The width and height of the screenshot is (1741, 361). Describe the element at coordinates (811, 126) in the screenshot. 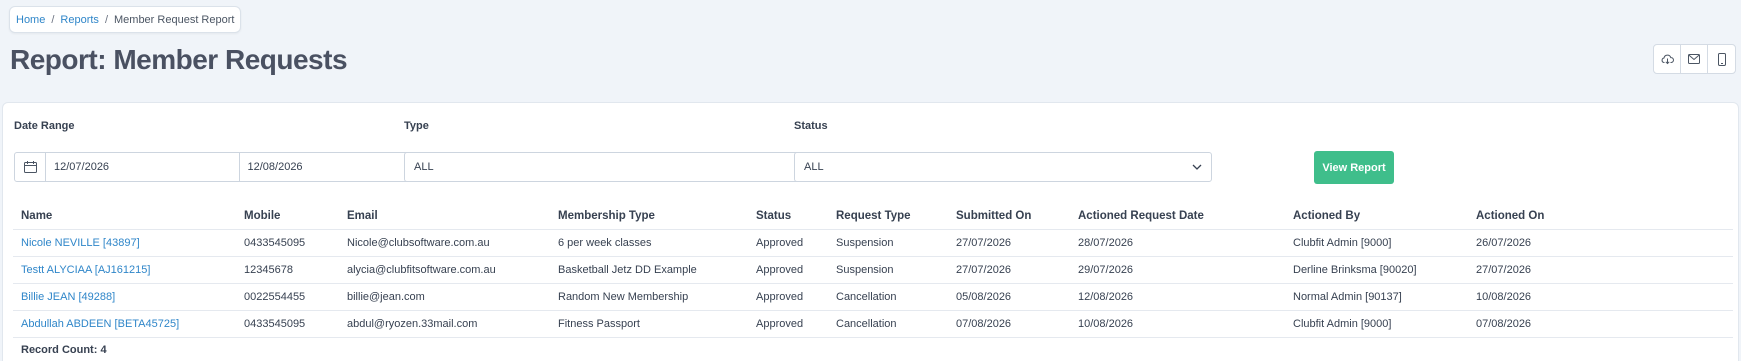

I see `status-label: Status` at that location.